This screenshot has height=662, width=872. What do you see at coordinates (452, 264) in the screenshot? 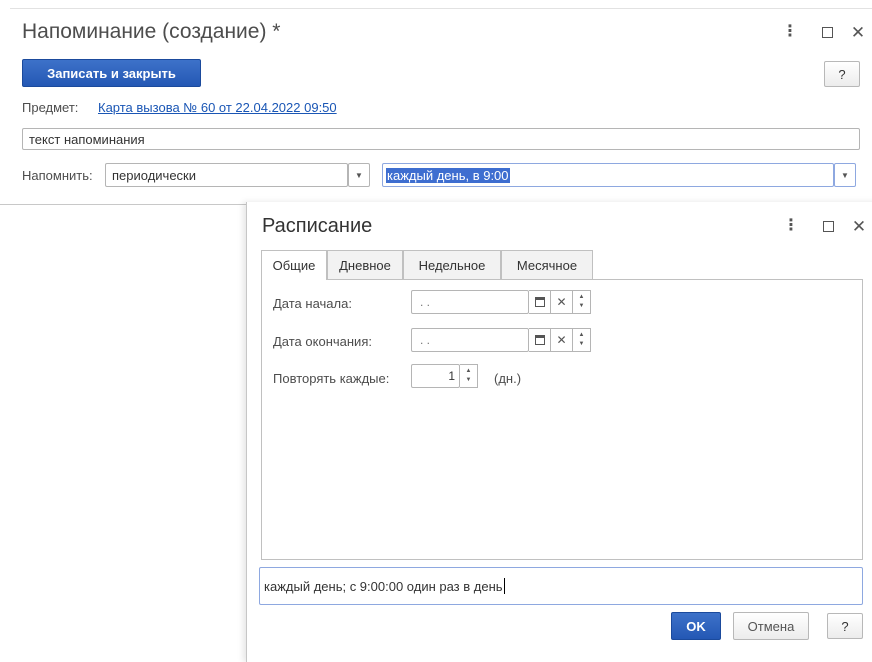
I see `tab-weekly: Недельное` at bounding box center [452, 264].